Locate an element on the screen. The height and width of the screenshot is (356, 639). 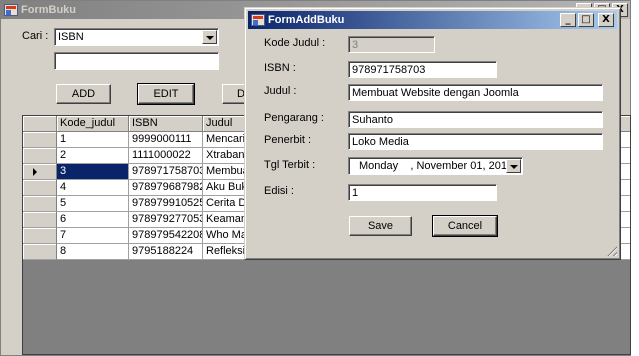
cell-kode: 6 is located at coordinates (93, 220).